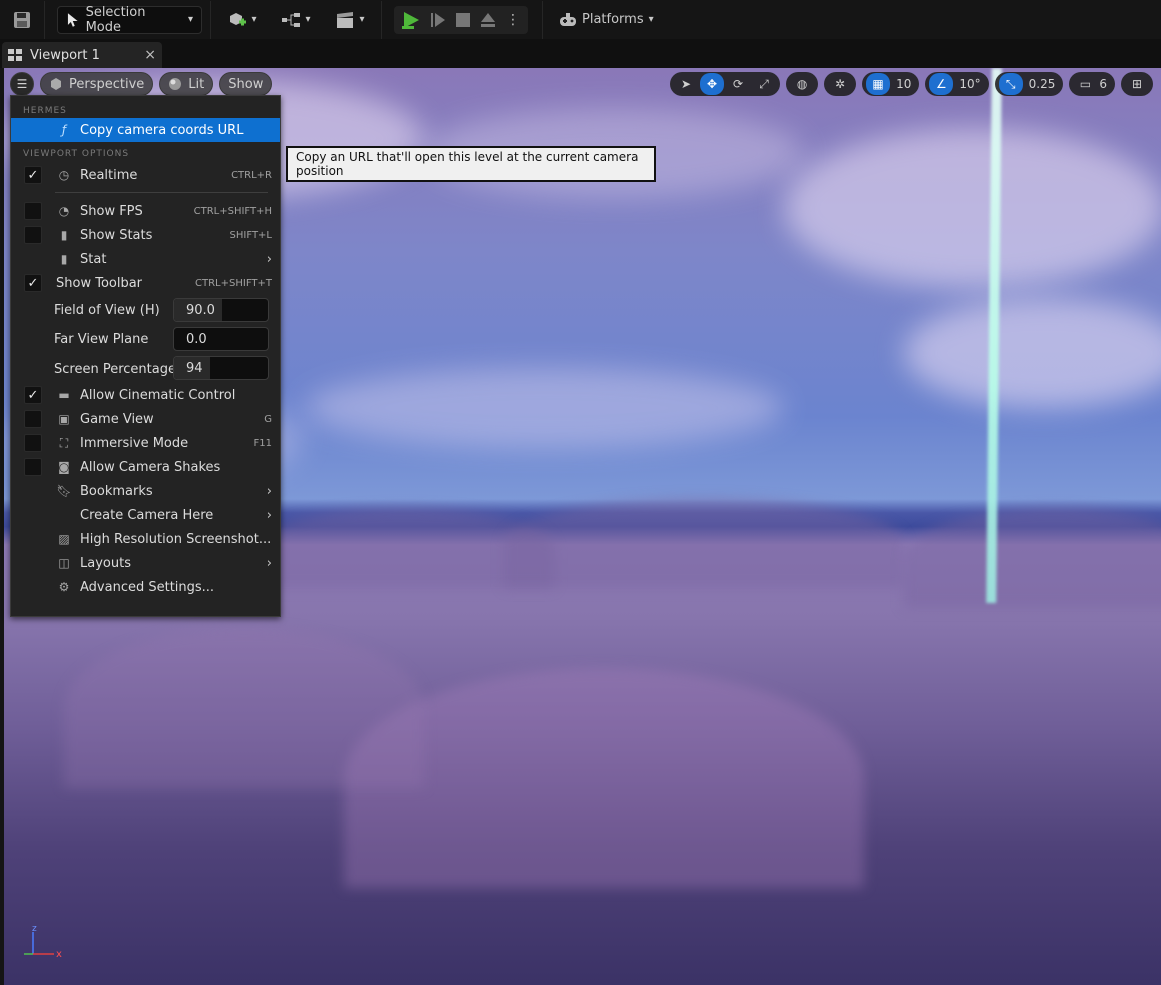 This screenshot has height=985, width=1161. What do you see at coordinates (33, 235) in the screenshot?
I see `show-stats-checkbox` at bounding box center [33, 235].